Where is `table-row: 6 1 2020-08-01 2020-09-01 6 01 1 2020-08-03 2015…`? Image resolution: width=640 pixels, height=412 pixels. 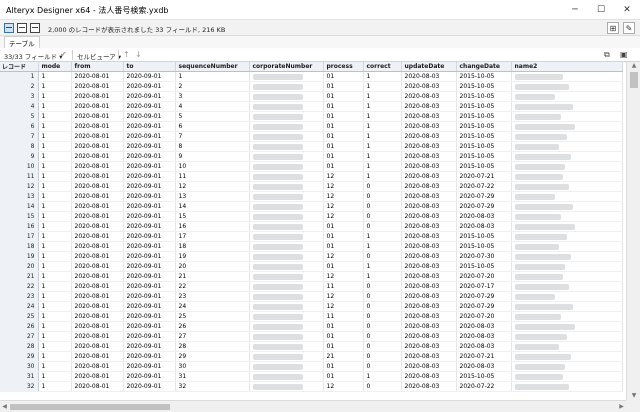 table-row: 6 1 2020-08-01 2020-09-01 6 01 1 2020-08-03 2015… is located at coordinates (311, 126).